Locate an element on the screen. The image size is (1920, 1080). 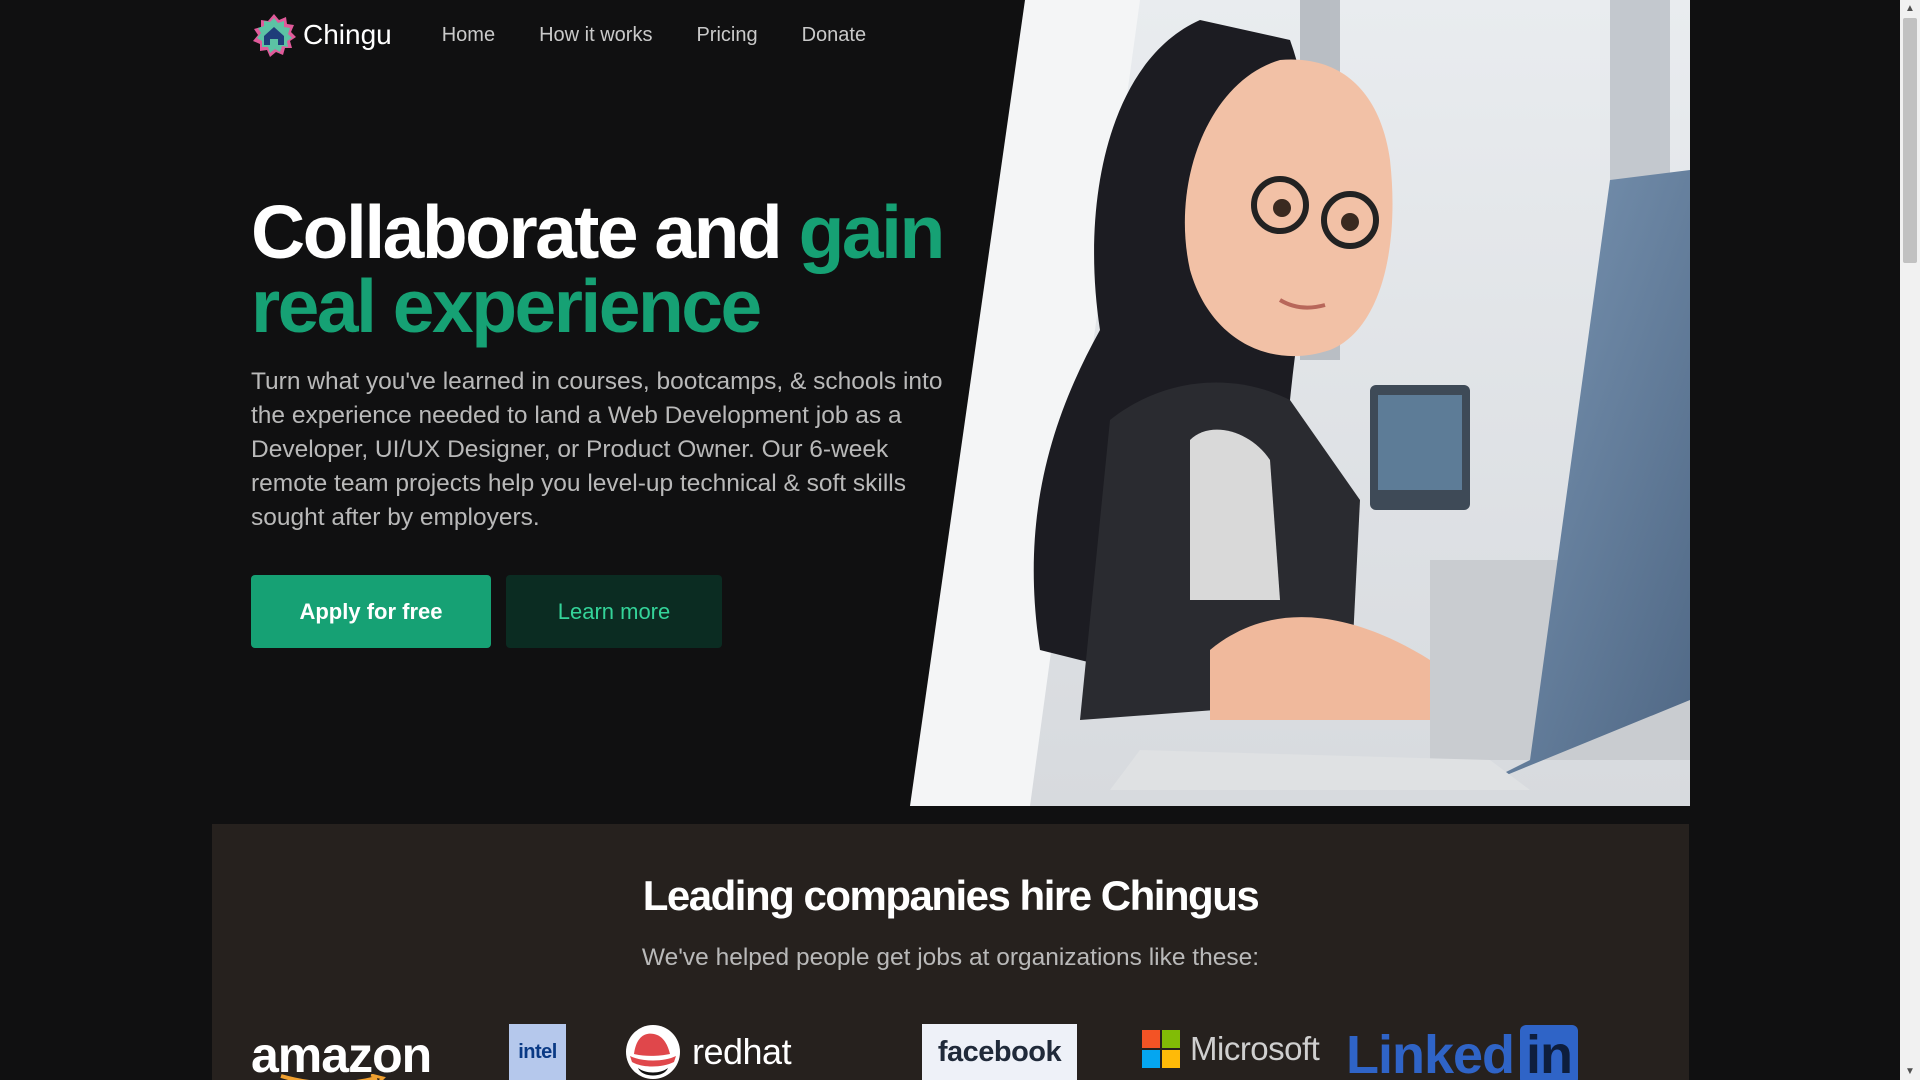
microsoft-logo: Microsoft is located at coordinates (1231, 1049).